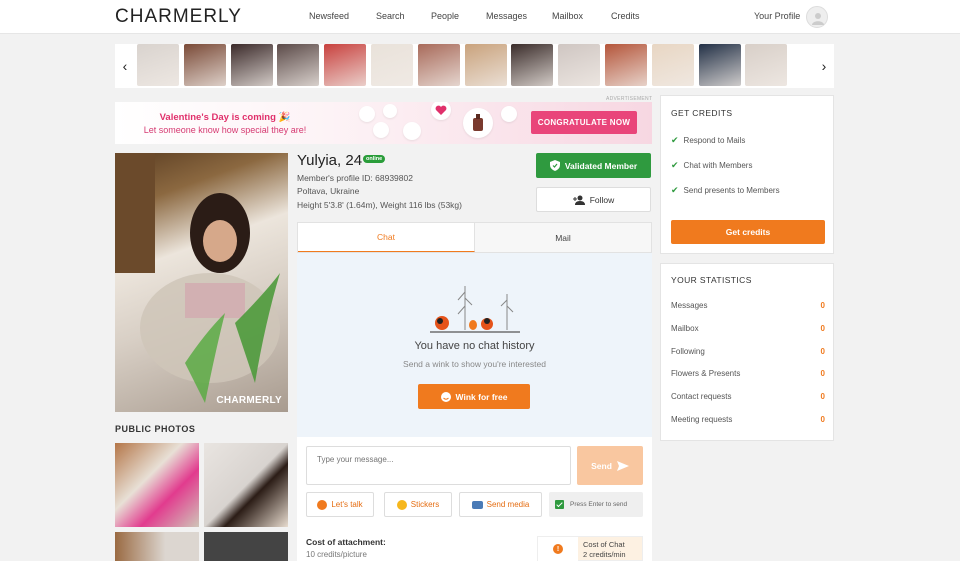 The image size is (960, 561). What do you see at coordinates (355, 178) in the screenshot?
I see `profile-id: Member's profile ID: 68939802` at bounding box center [355, 178].